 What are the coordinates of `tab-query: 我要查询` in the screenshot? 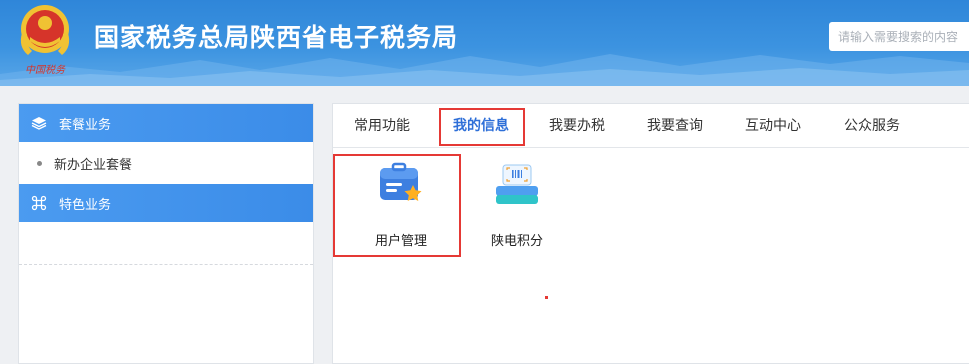 It's located at (675, 126).